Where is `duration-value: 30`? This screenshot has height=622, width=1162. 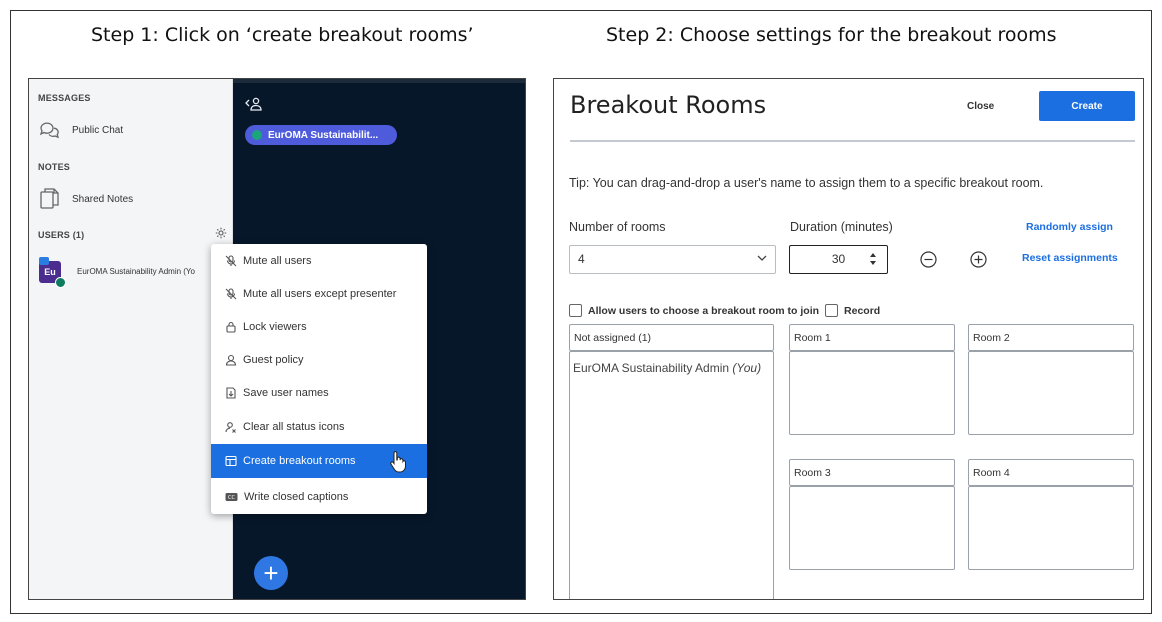
duration-value: 30 is located at coordinates (838, 259).